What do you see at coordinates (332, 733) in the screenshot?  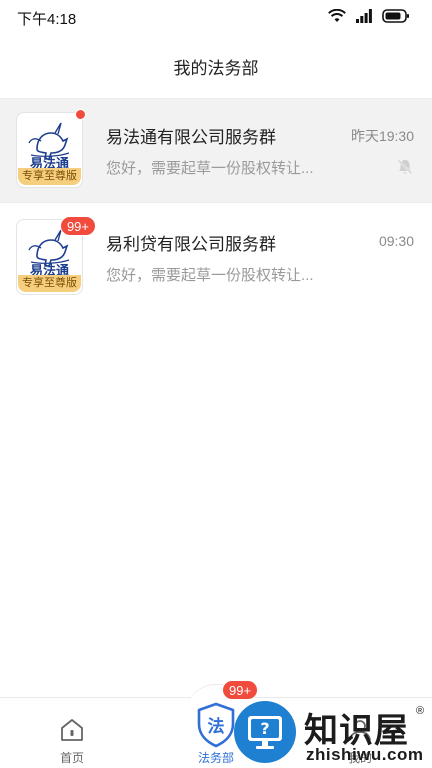 I see `watermark: ? 知识屋 ® zhishiwu.com` at bounding box center [332, 733].